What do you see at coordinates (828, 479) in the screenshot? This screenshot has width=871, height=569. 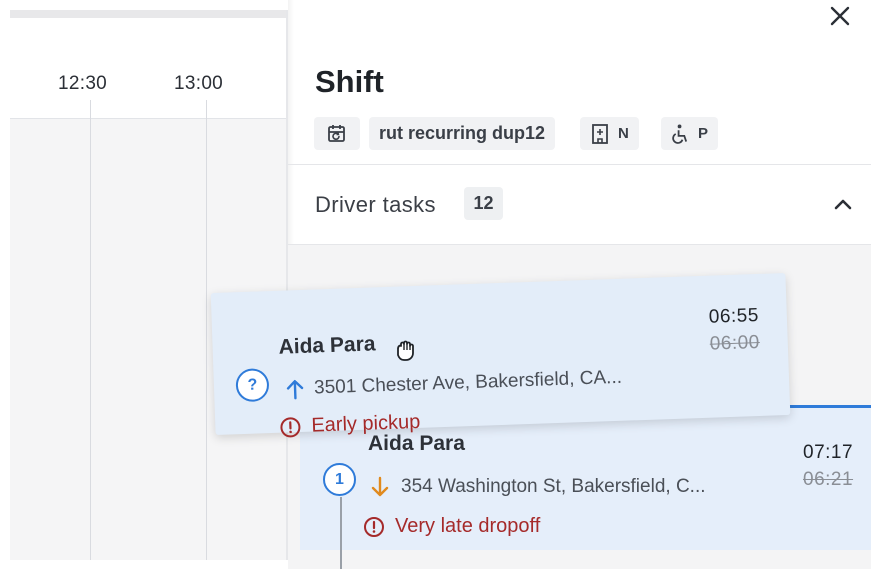 I see `task-original-time: 06:21` at bounding box center [828, 479].